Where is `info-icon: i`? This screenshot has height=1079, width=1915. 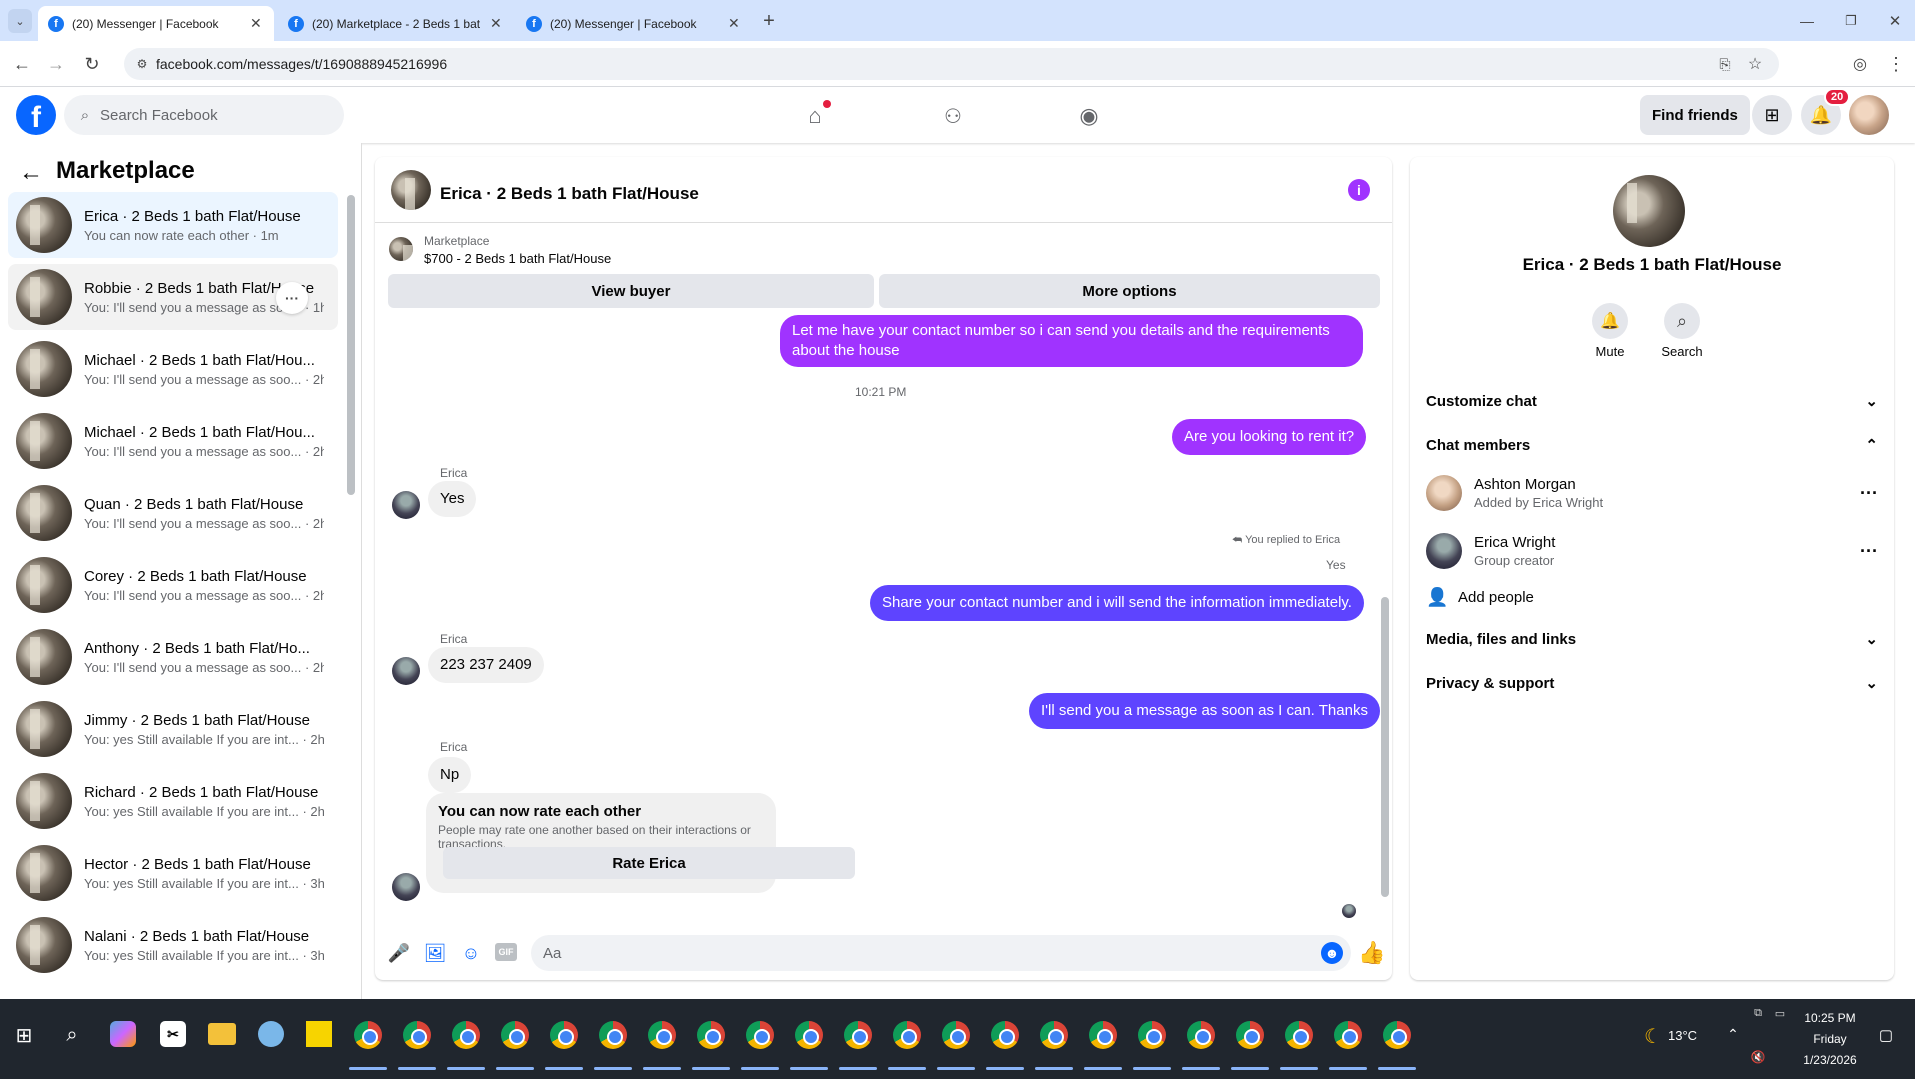
info-icon: i is located at coordinates (1359, 190).